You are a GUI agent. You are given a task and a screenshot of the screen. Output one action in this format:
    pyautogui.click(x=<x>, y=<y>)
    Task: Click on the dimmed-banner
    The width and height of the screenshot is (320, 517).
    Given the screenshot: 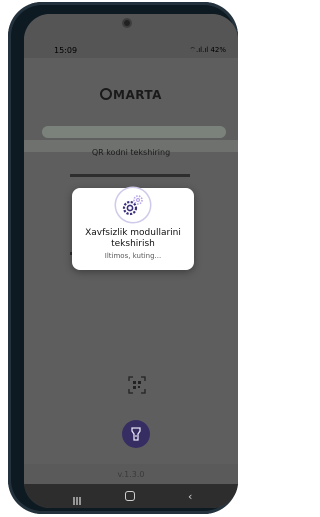 What is the action you would take?
    pyautogui.click(x=134, y=132)
    